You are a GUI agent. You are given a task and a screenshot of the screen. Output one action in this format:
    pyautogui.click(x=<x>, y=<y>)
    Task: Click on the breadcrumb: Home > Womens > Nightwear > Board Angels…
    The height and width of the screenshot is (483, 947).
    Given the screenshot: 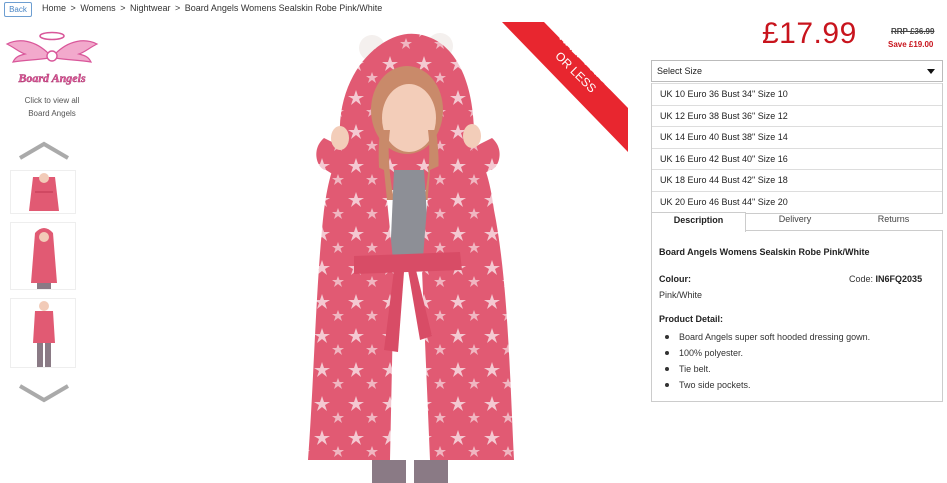 What is the action you would take?
    pyautogui.click(x=212, y=8)
    